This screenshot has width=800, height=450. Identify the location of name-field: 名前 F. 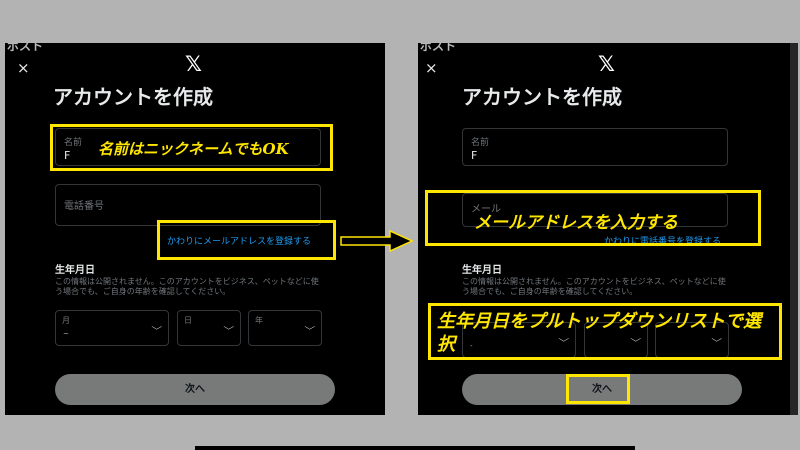
(595, 147).